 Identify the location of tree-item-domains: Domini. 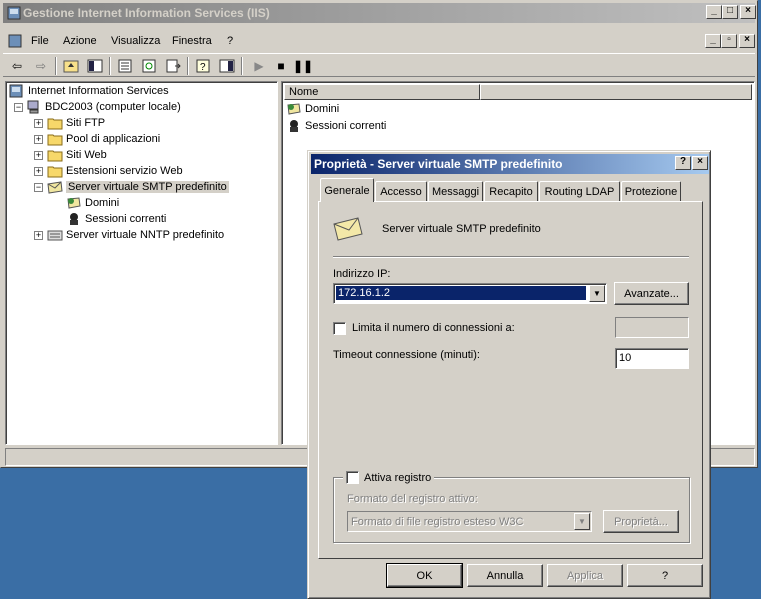
(92, 203).